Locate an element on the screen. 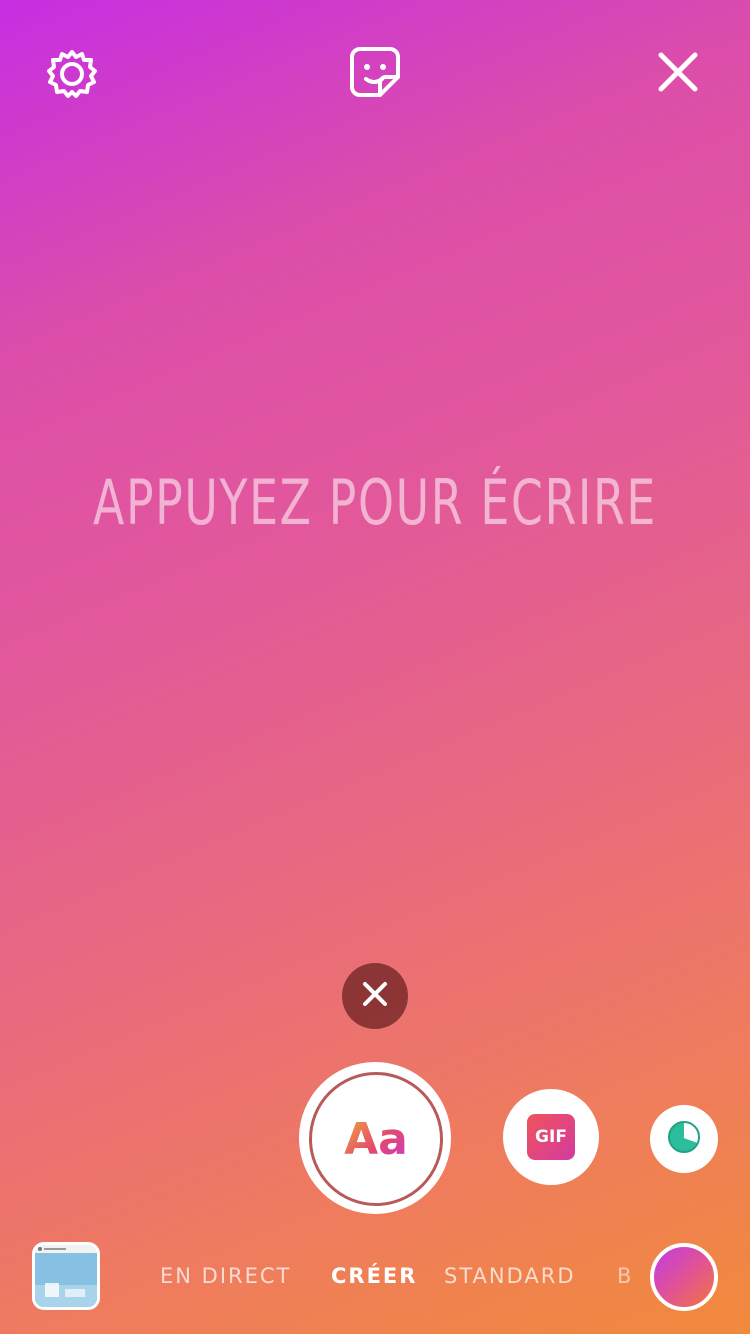 This screenshot has width=750, height=1334. gear-icon is located at coordinates (72, 76).